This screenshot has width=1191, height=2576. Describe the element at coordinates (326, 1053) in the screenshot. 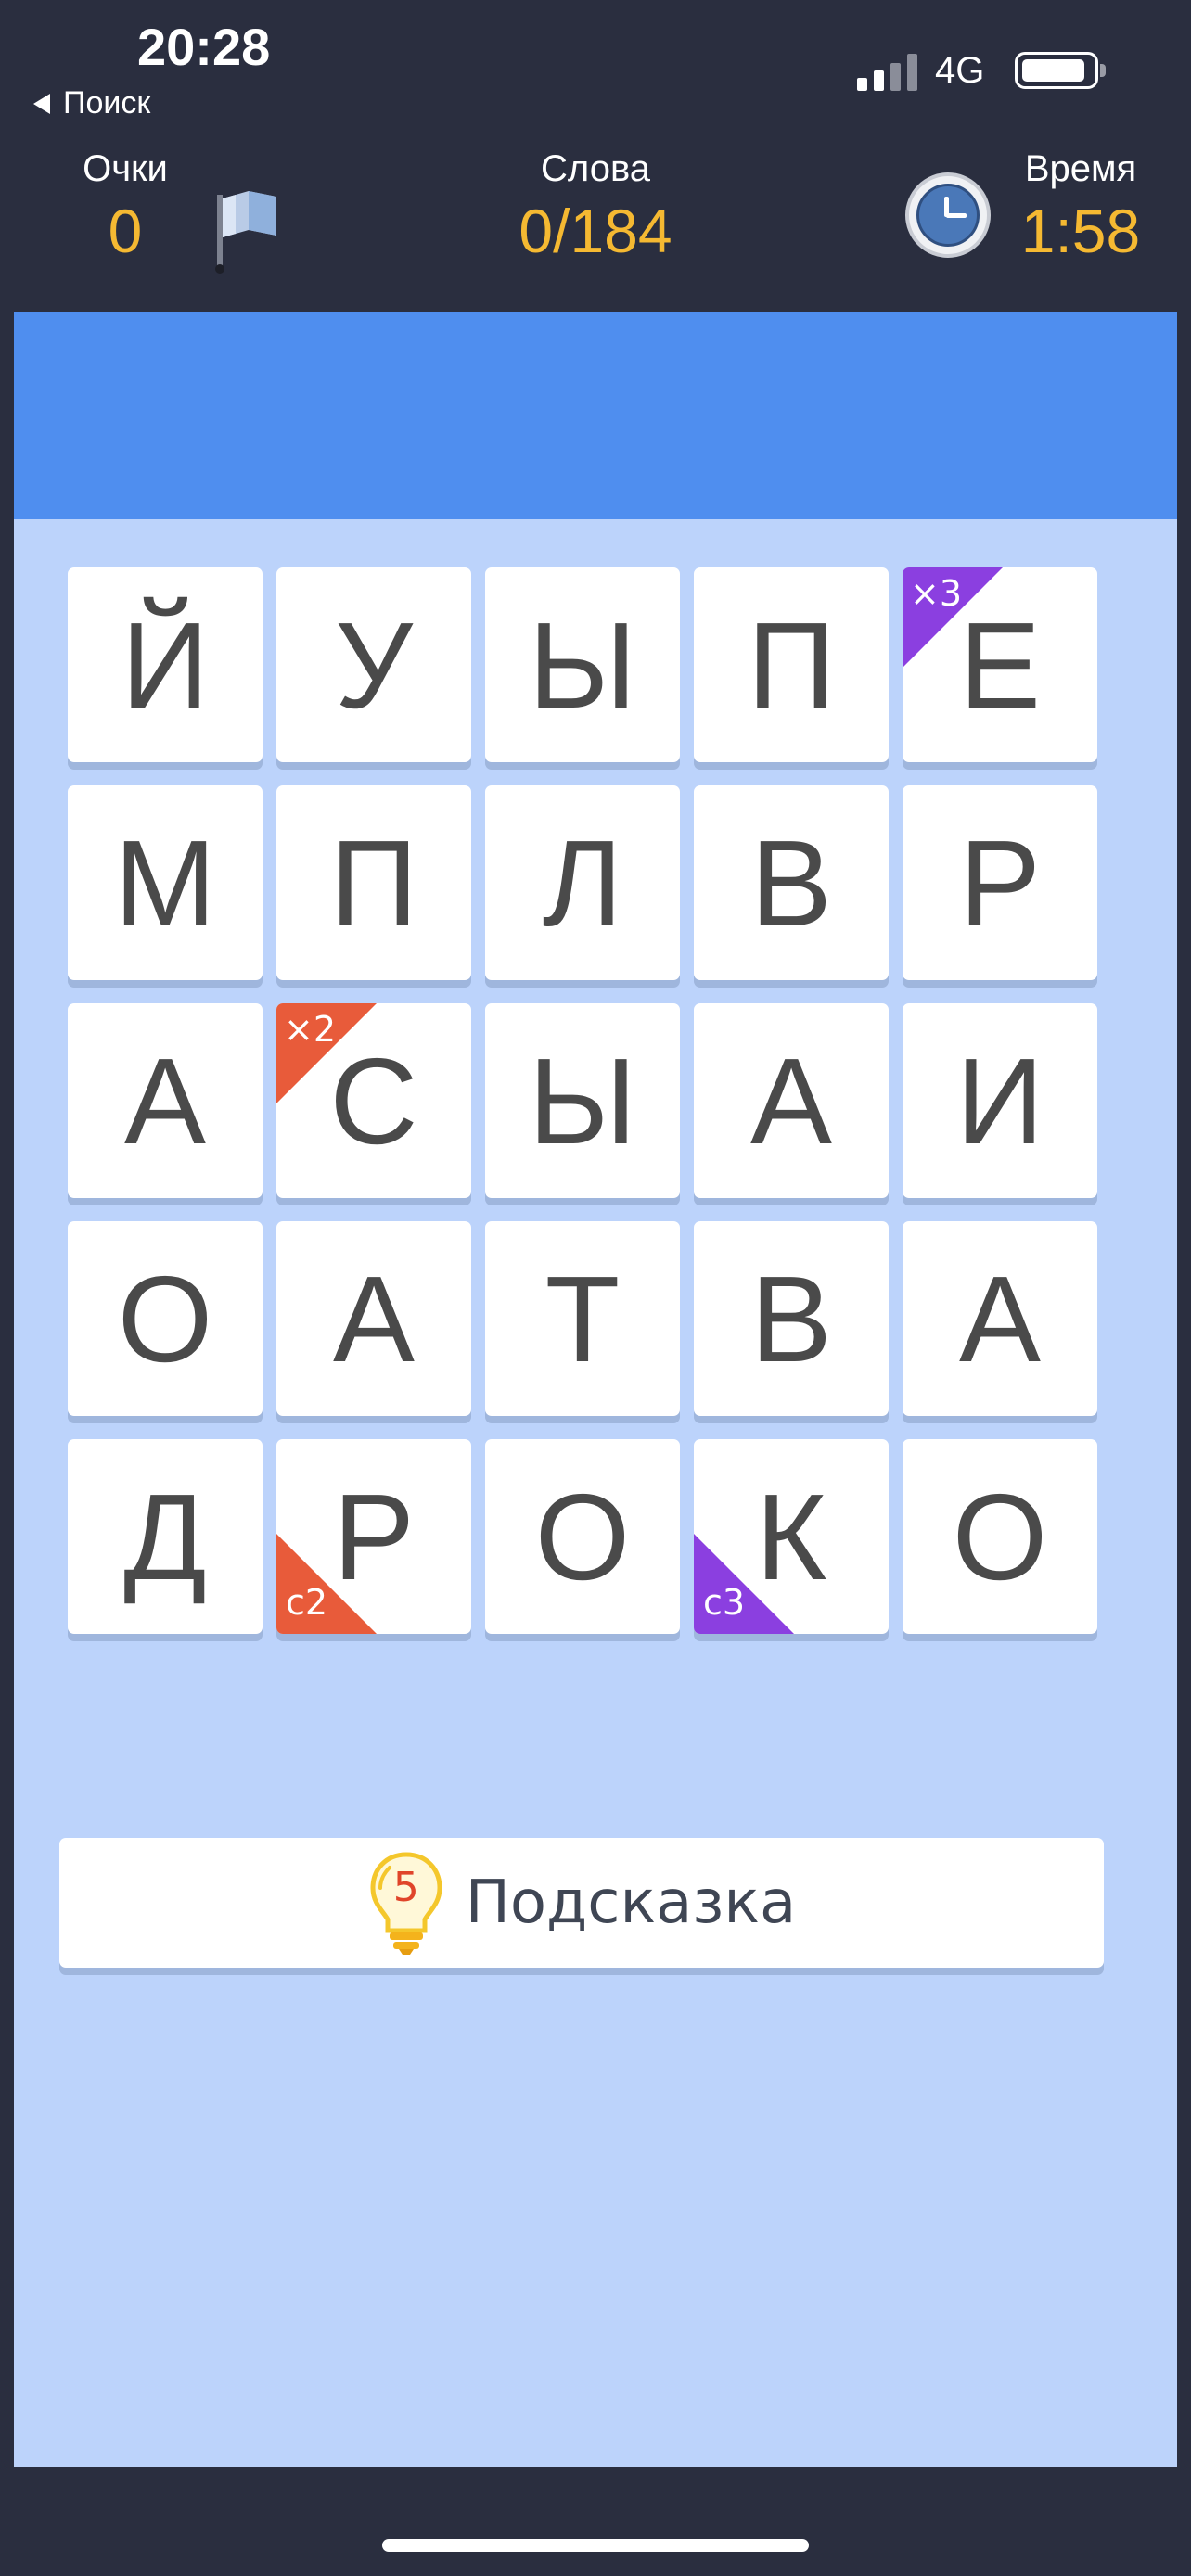

I see `bonus-badge: ×2` at that location.